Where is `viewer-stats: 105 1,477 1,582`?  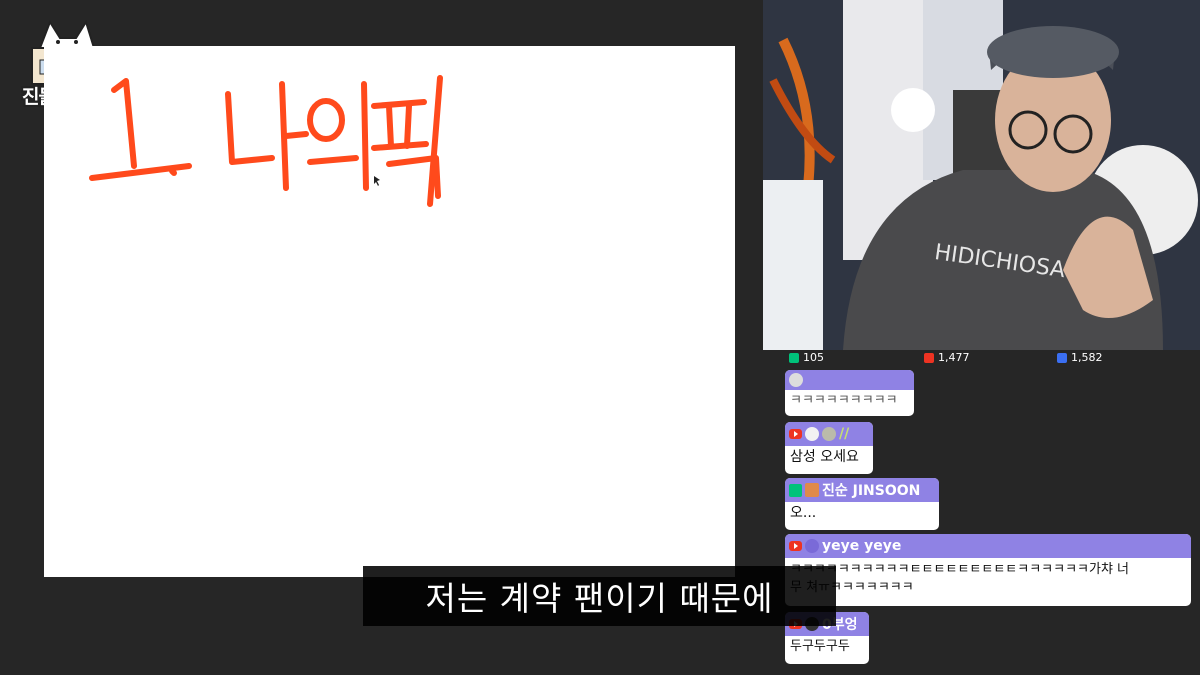 viewer-stats: 105 1,477 1,582 is located at coordinates (992, 358).